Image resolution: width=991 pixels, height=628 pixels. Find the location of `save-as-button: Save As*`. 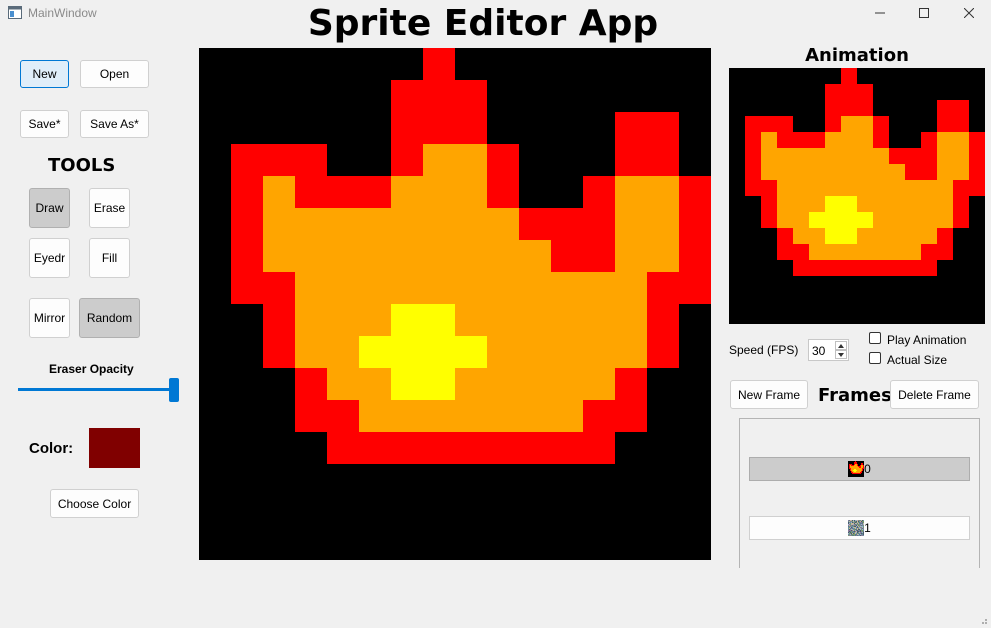

save-as-button: Save As* is located at coordinates (114, 124).